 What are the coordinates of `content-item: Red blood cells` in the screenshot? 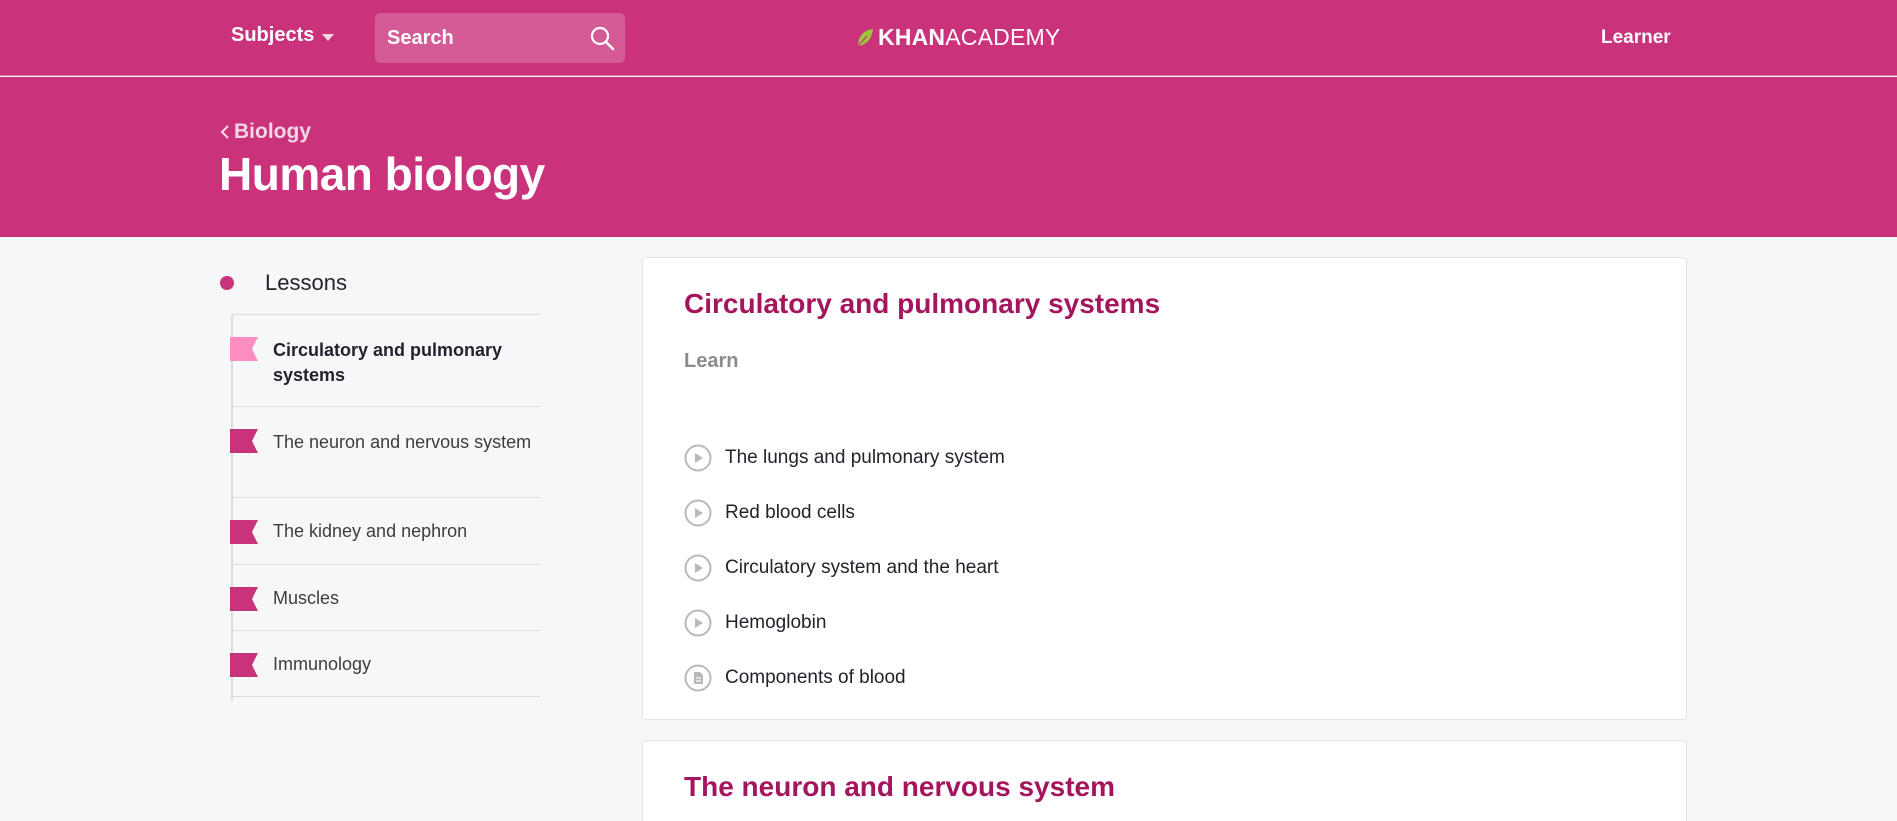 It's located at (844, 512).